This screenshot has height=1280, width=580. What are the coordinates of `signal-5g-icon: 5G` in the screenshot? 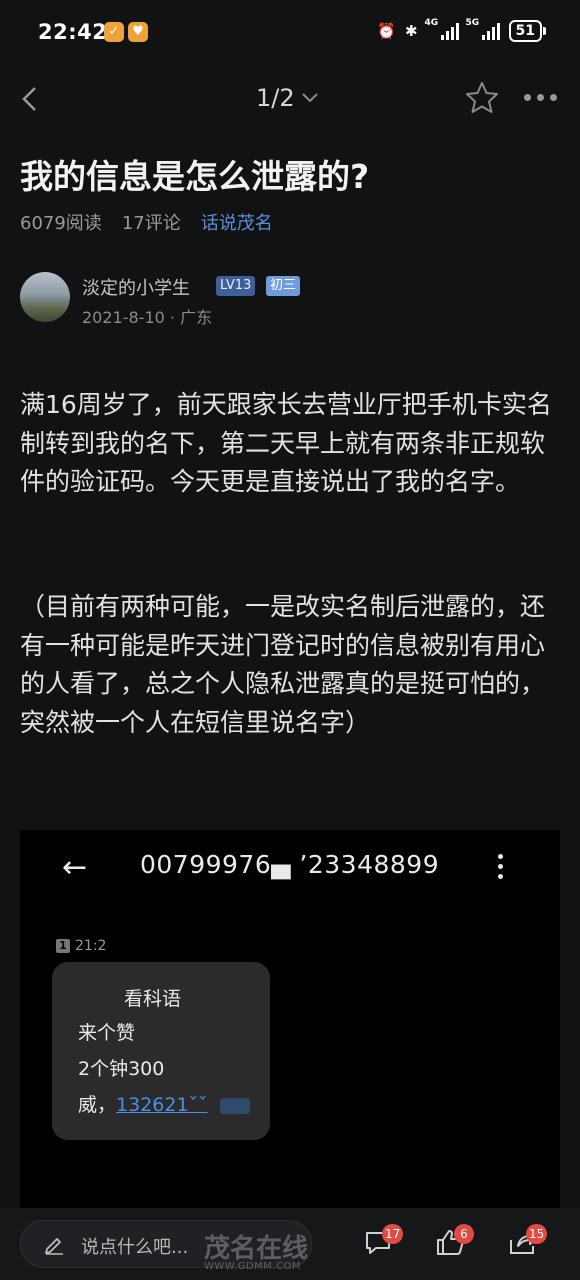 It's located at (483, 29).